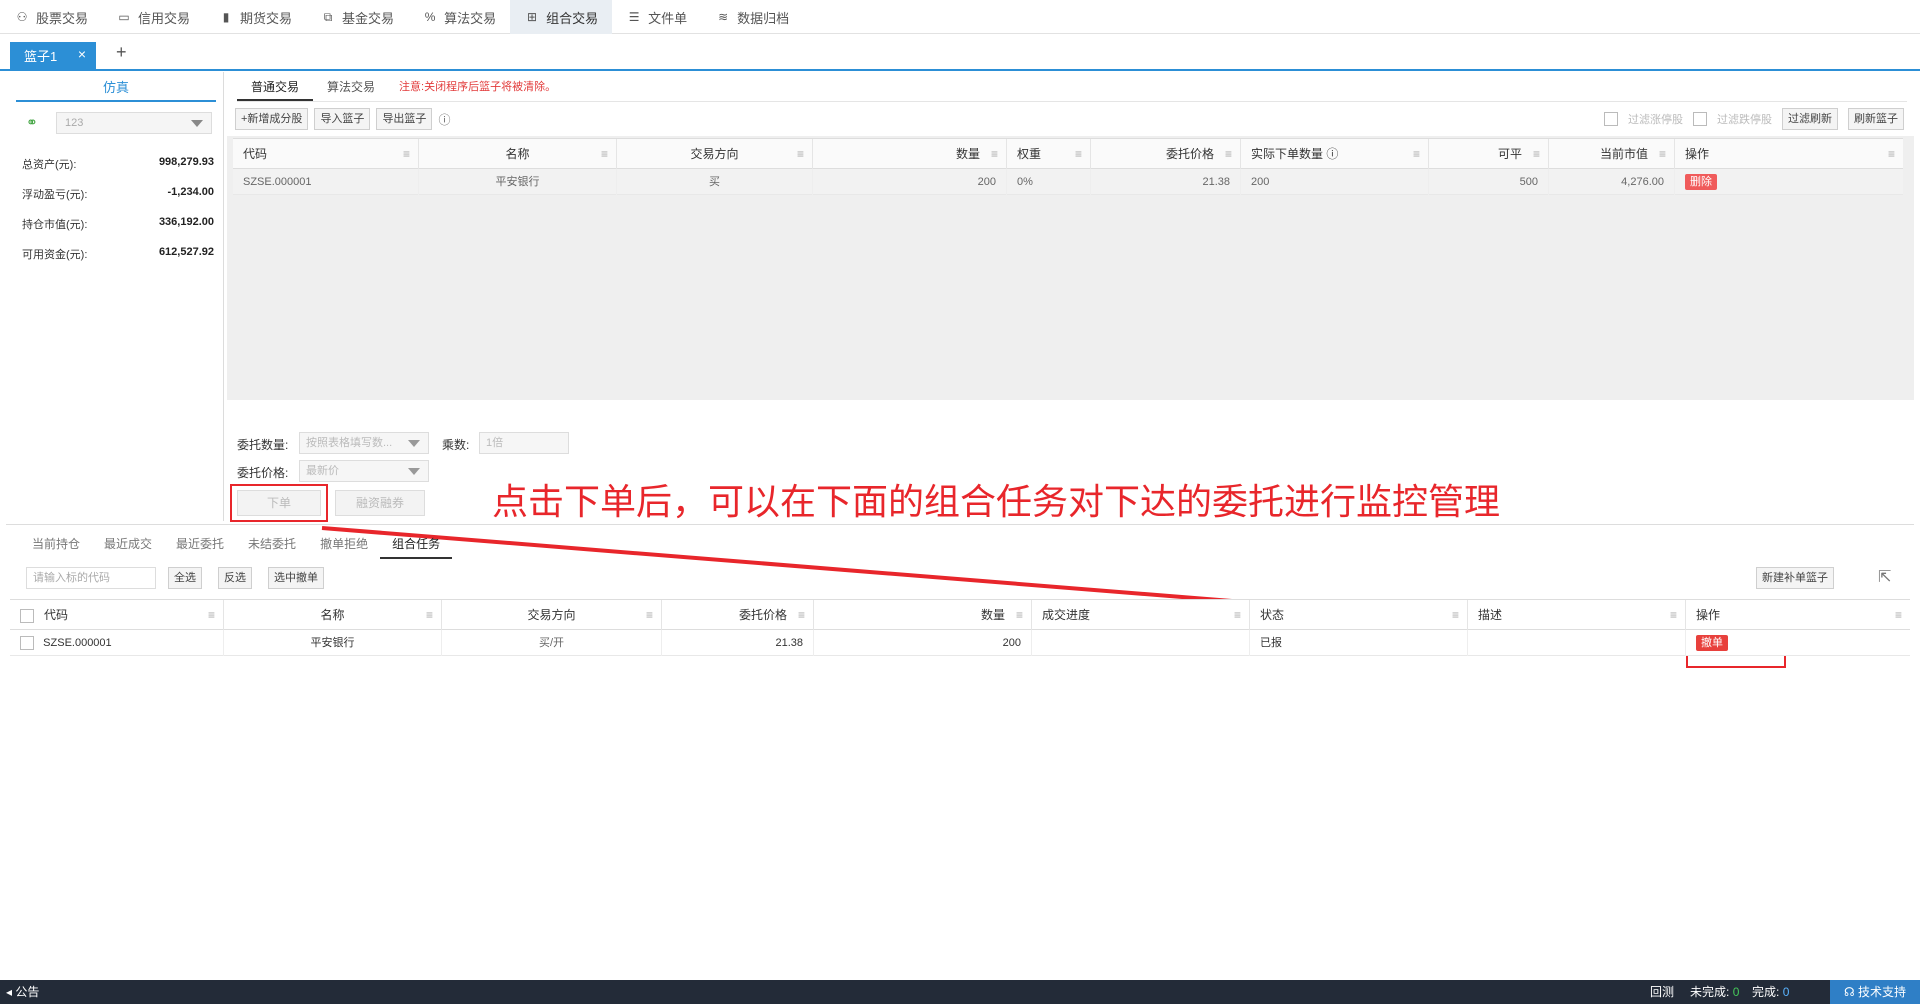  What do you see at coordinates (1359, 615) in the screenshot?
I see `col-status: 状态 ≡` at bounding box center [1359, 615].